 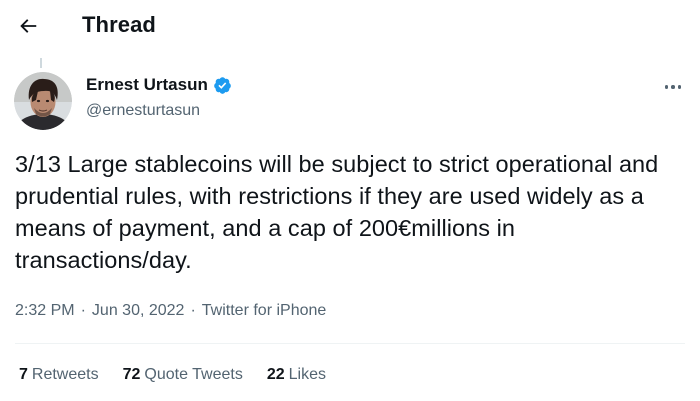 What do you see at coordinates (147, 85) in the screenshot?
I see `author-display-name: Ernest Urtasun` at bounding box center [147, 85].